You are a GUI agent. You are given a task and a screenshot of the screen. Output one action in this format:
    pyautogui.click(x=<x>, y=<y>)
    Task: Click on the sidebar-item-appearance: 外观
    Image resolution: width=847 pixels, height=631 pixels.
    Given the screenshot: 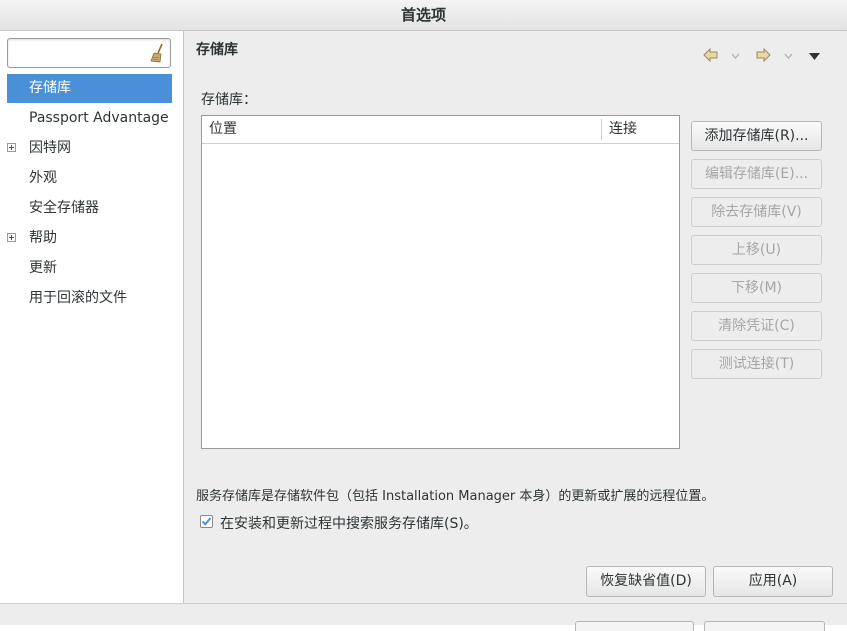 What is the action you would take?
    pyautogui.click(x=91, y=178)
    